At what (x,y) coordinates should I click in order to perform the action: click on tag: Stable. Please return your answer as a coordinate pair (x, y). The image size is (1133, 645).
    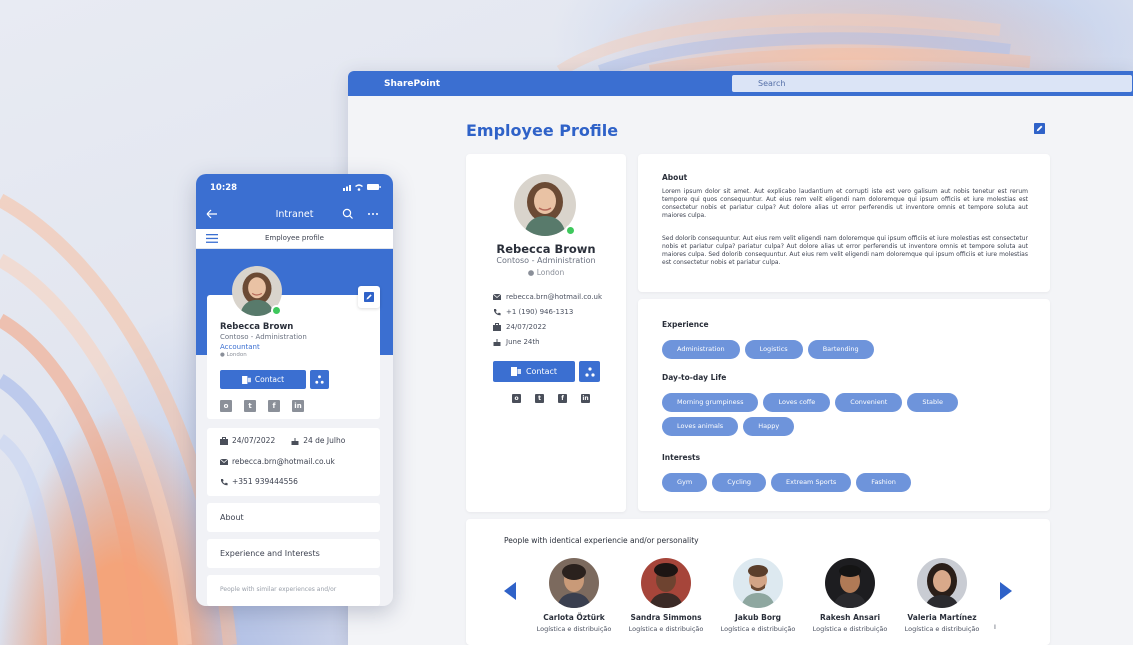
    Looking at the image, I should click on (932, 402).